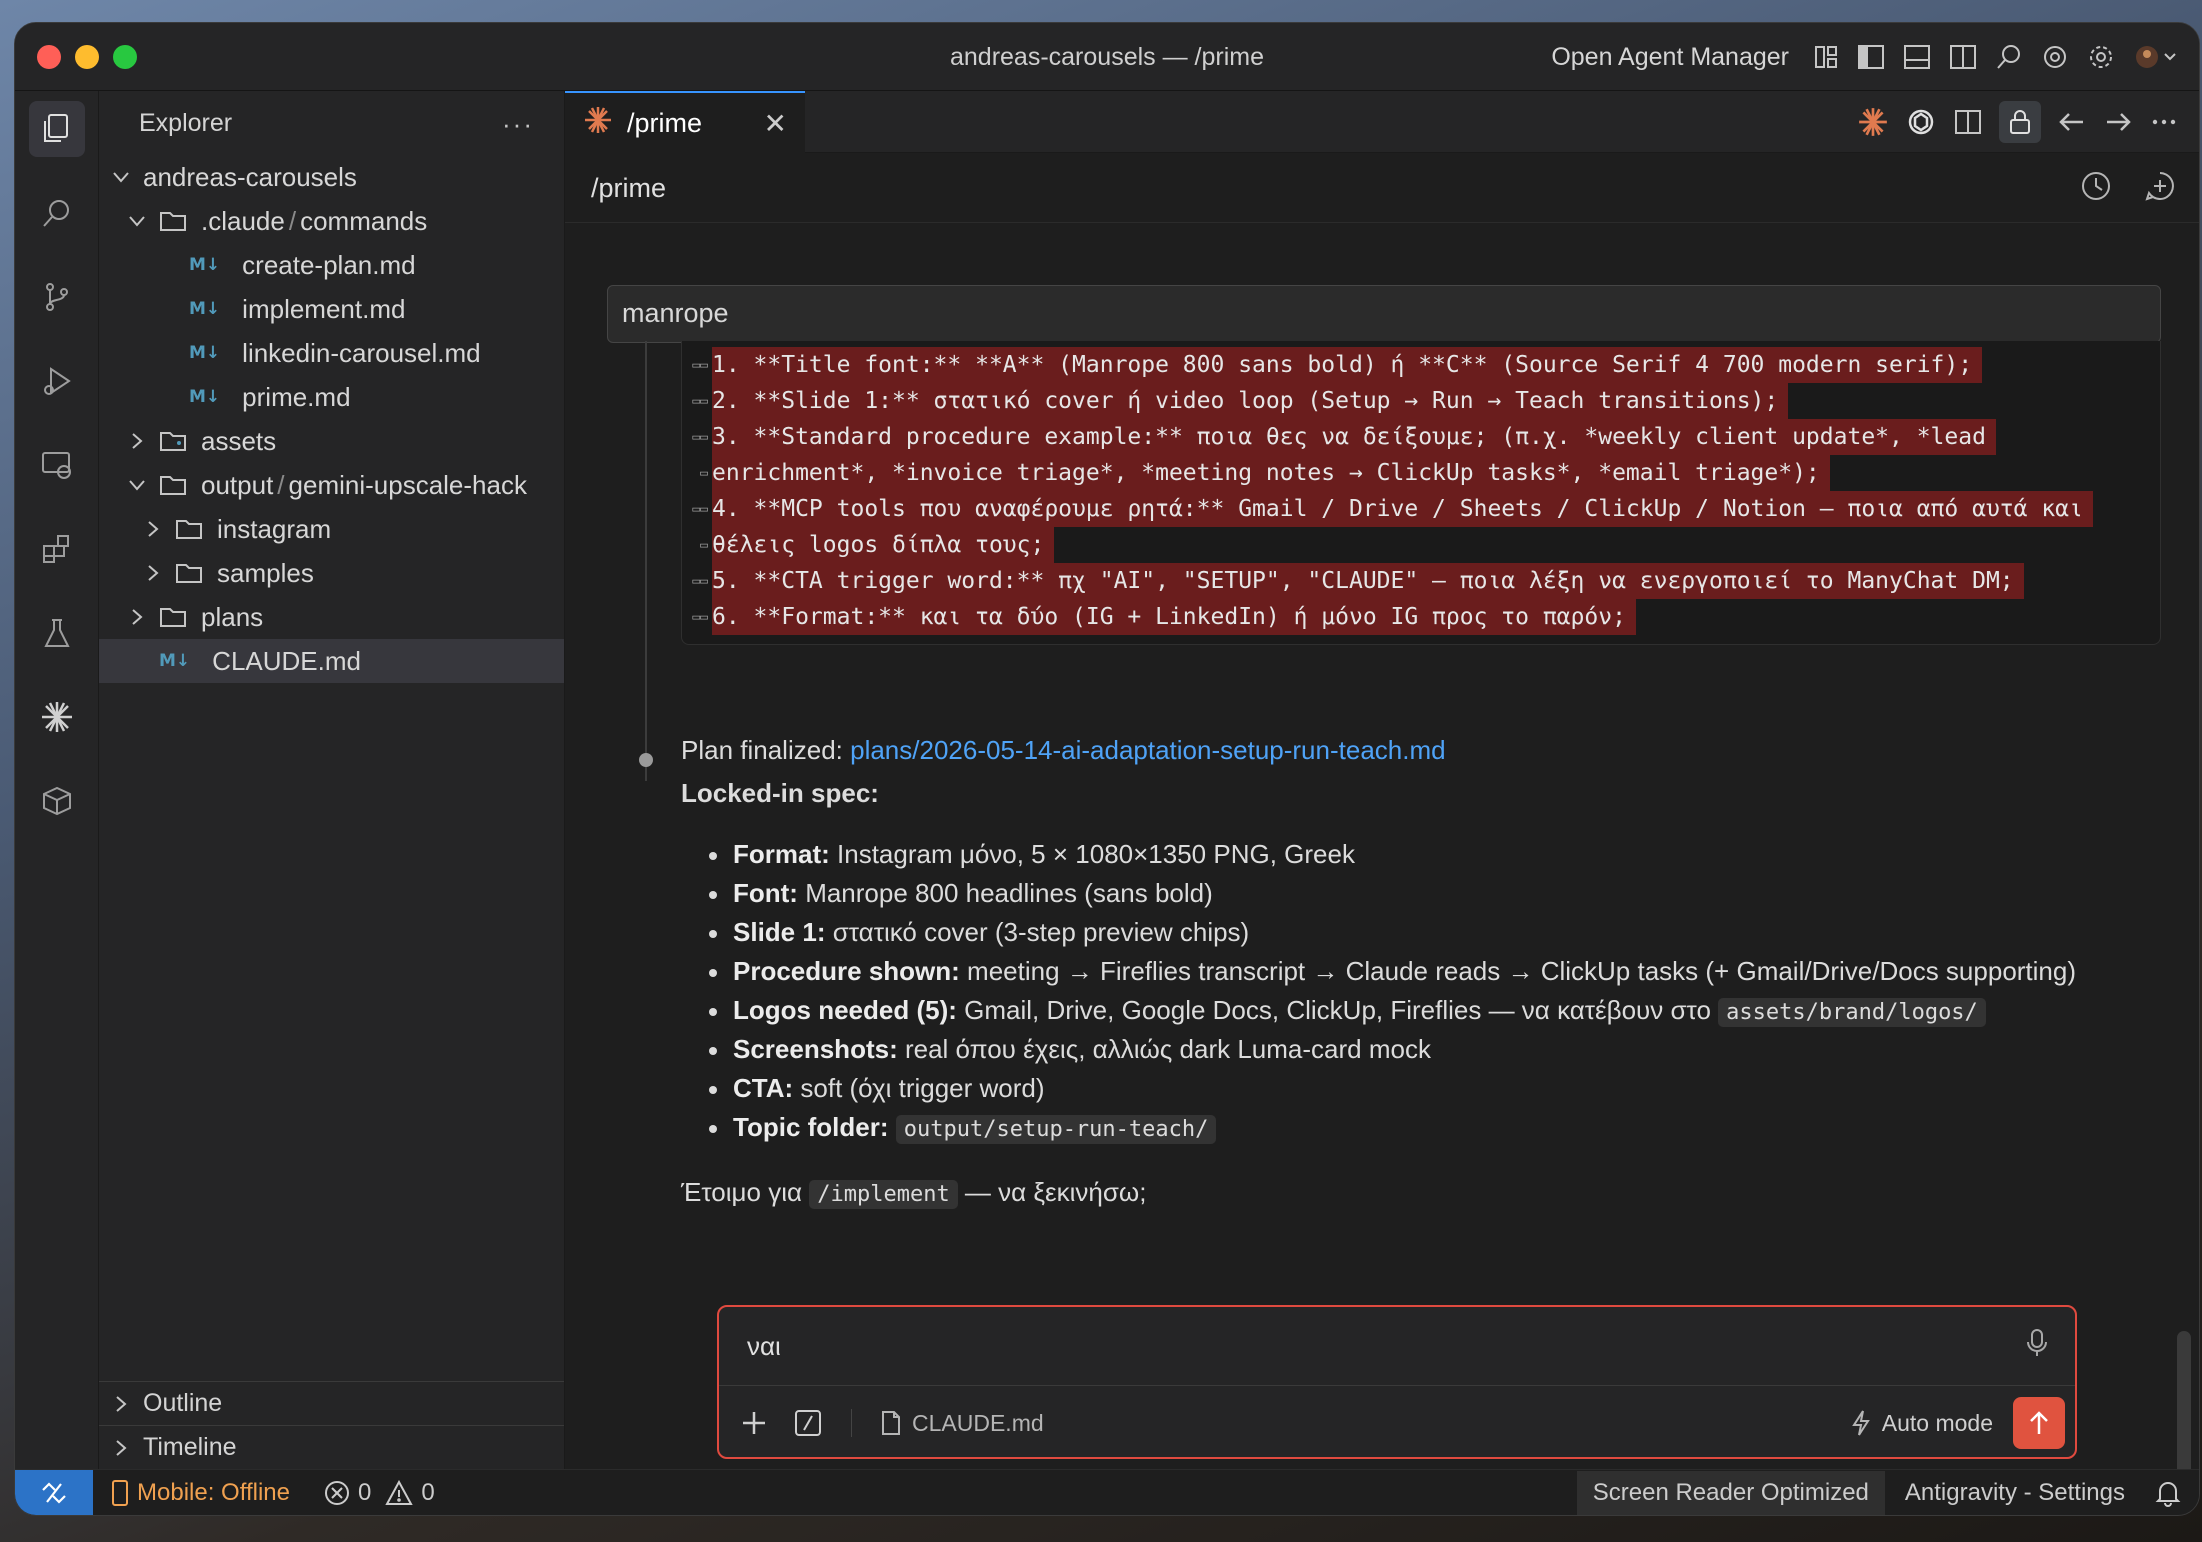 Image resolution: width=2202 pixels, height=1542 pixels. I want to click on new-chat-icon, so click(2160, 186).